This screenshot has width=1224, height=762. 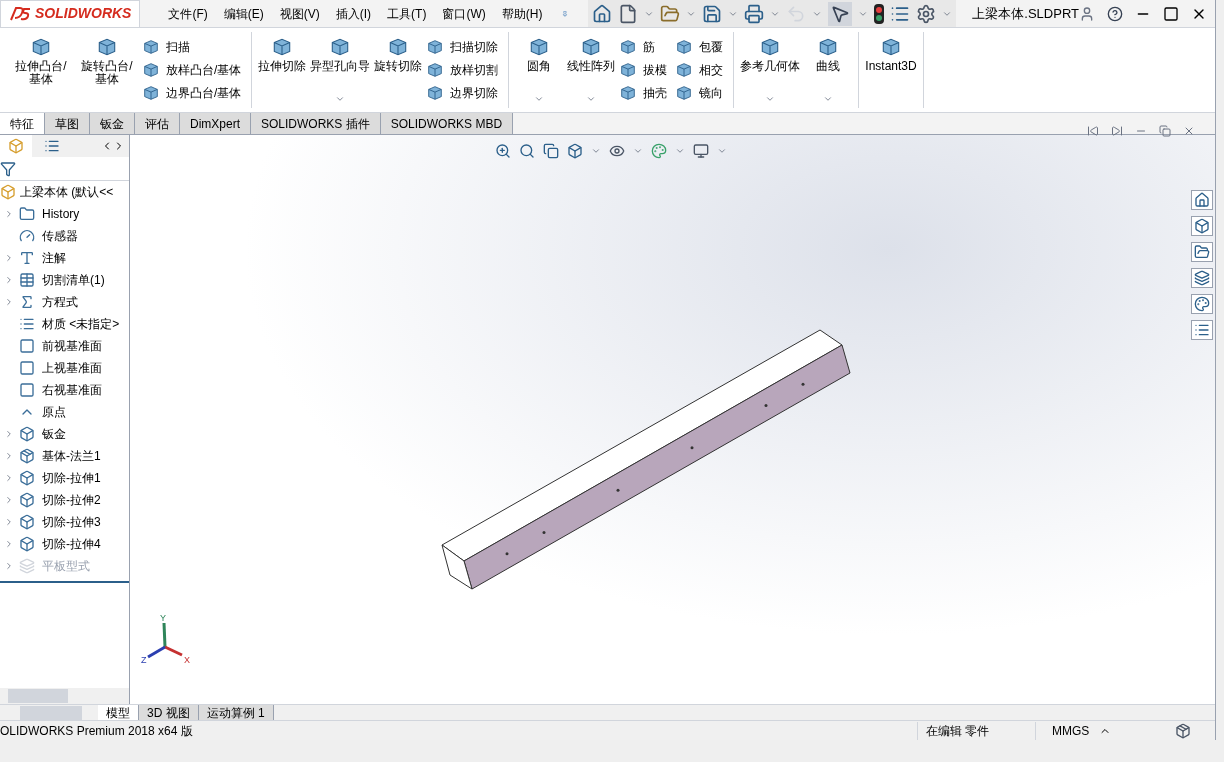 What do you see at coordinates (8, 168) in the screenshot?
I see `filter-icon` at bounding box center [8, 168].